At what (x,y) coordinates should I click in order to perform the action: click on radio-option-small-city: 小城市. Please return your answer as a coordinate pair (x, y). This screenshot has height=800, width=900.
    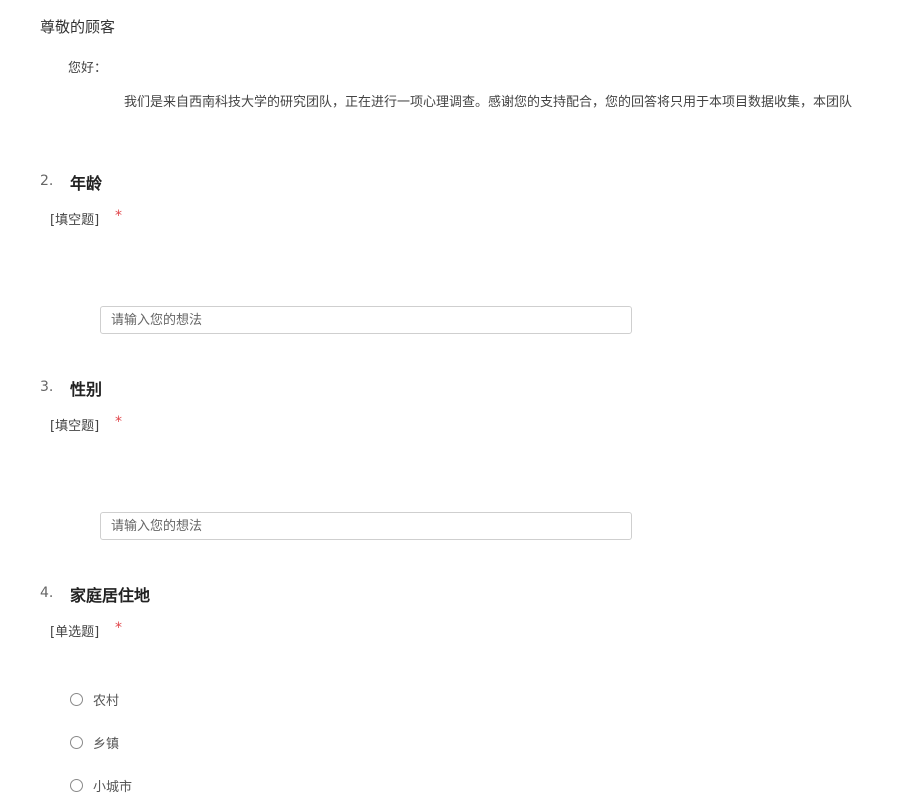
    Looking at the image, I should click on (101, 785).